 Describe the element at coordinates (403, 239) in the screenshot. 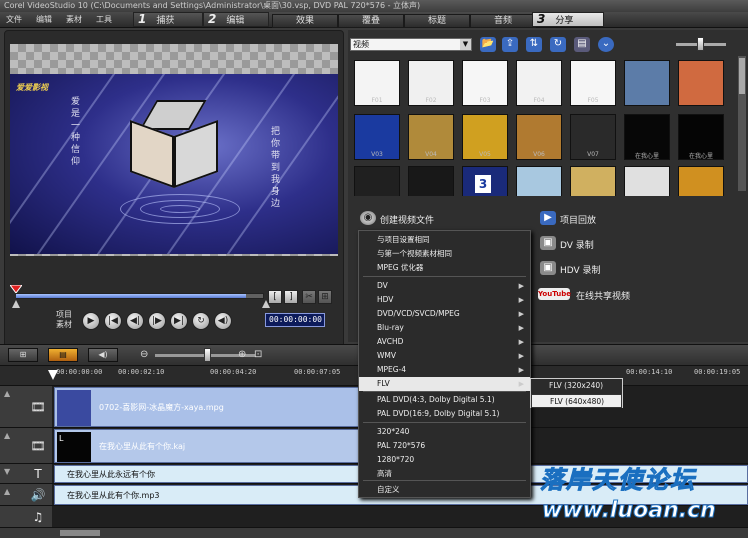

I see `menu-item-label: 与项目设置相同` at that location.